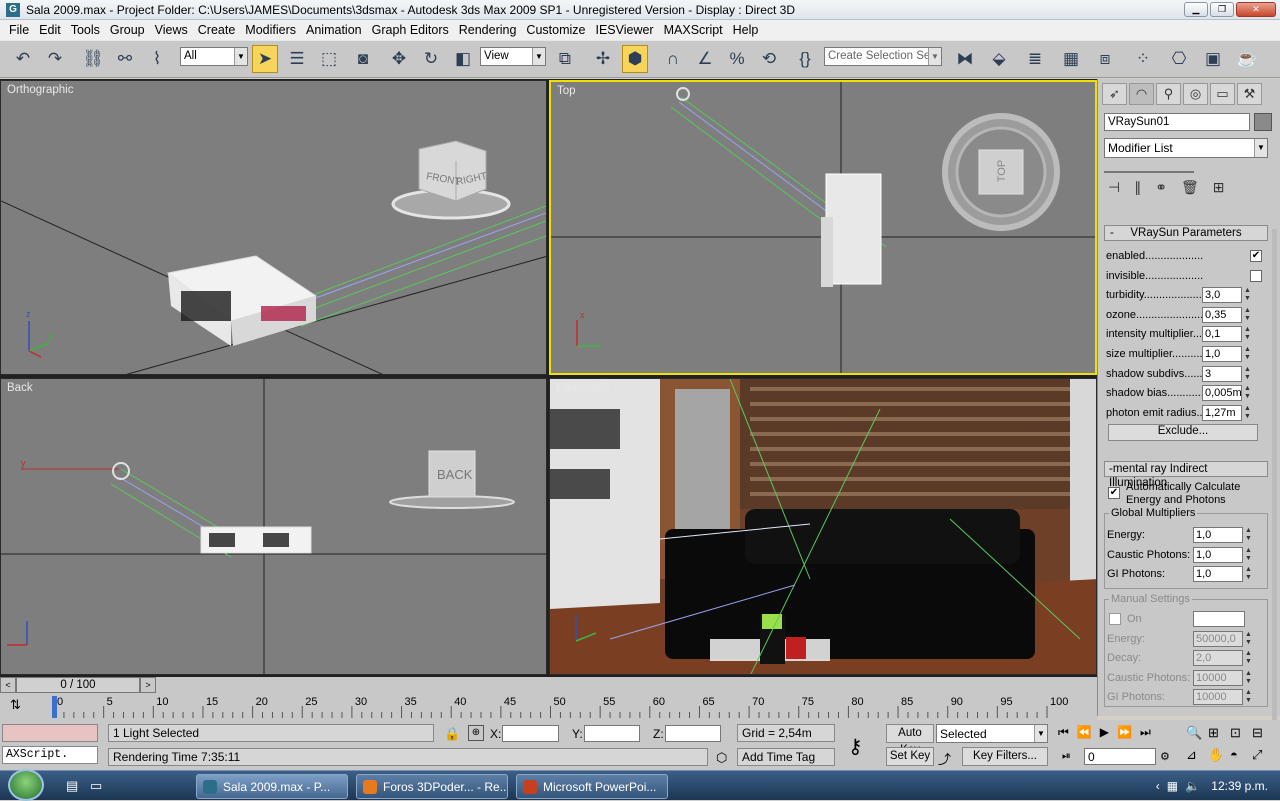 The height and width of the screenshot is (801, 1280). I want to click on keyboard-shortcut-override-icon: ⬢, so click(635, 59).